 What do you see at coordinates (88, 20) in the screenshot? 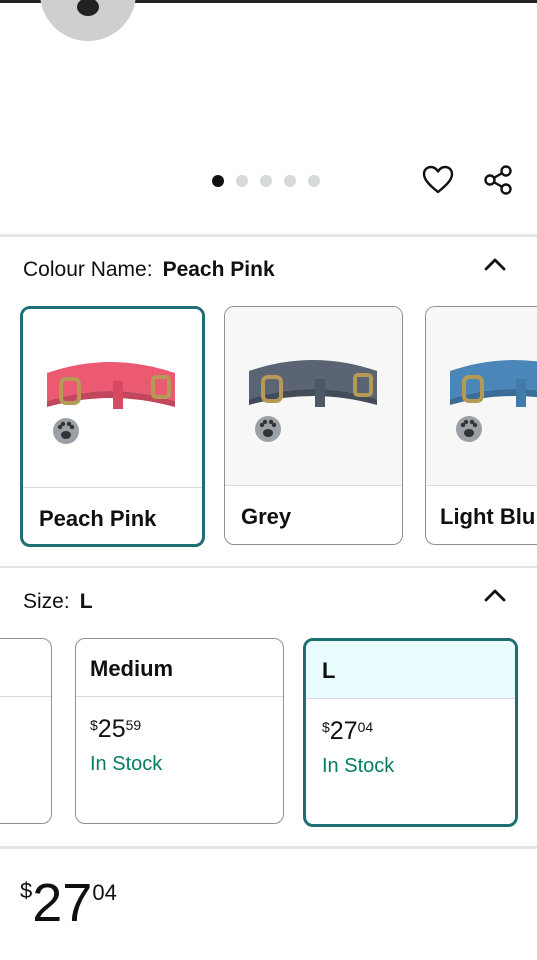
I see `product-image-tag` at bounding box center [88, 20].